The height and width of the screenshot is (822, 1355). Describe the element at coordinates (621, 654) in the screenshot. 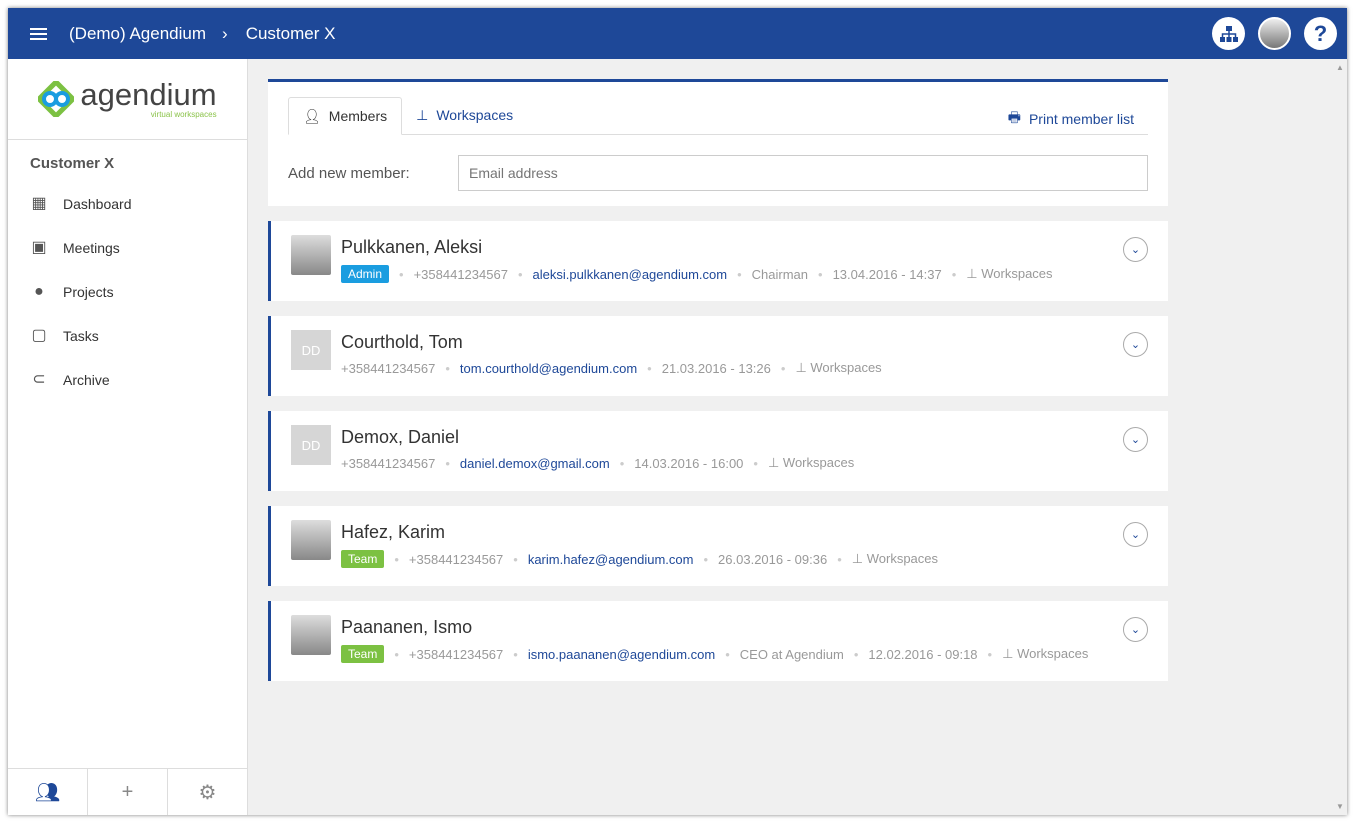

I see `member-email: ismo.paananen@agendium.com` at that location.